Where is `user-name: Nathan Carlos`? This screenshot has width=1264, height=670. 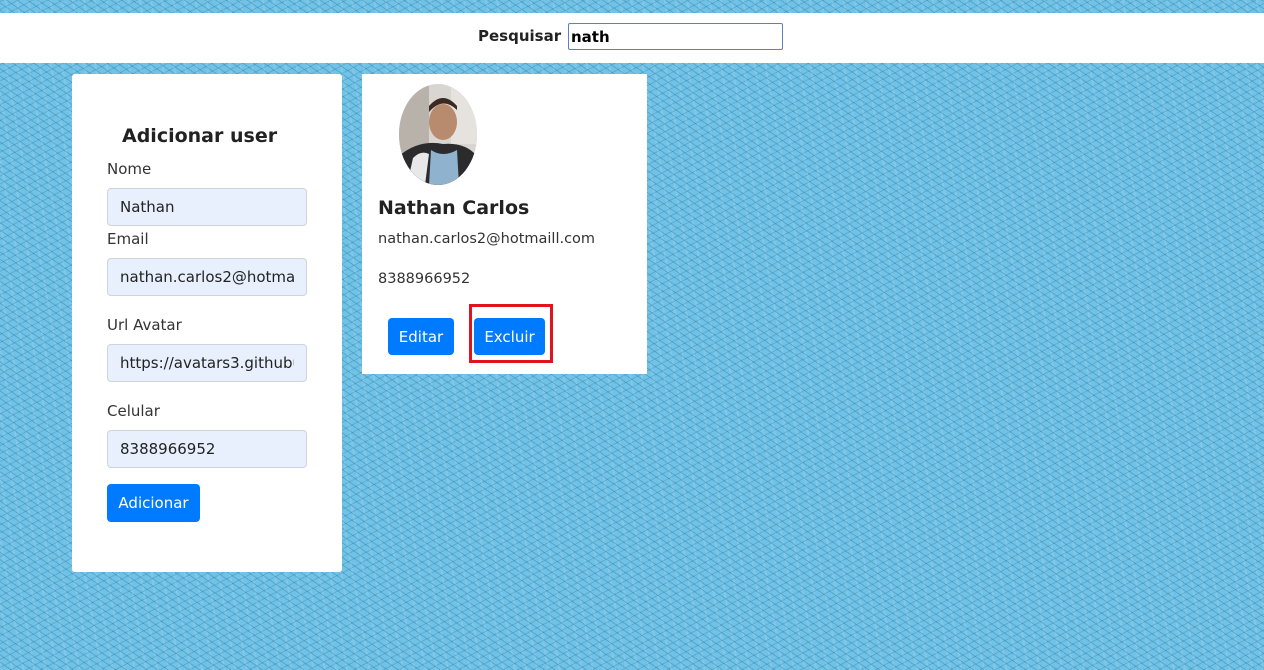
user-name: Nathan Carlos is located at coordinates (454, 208).